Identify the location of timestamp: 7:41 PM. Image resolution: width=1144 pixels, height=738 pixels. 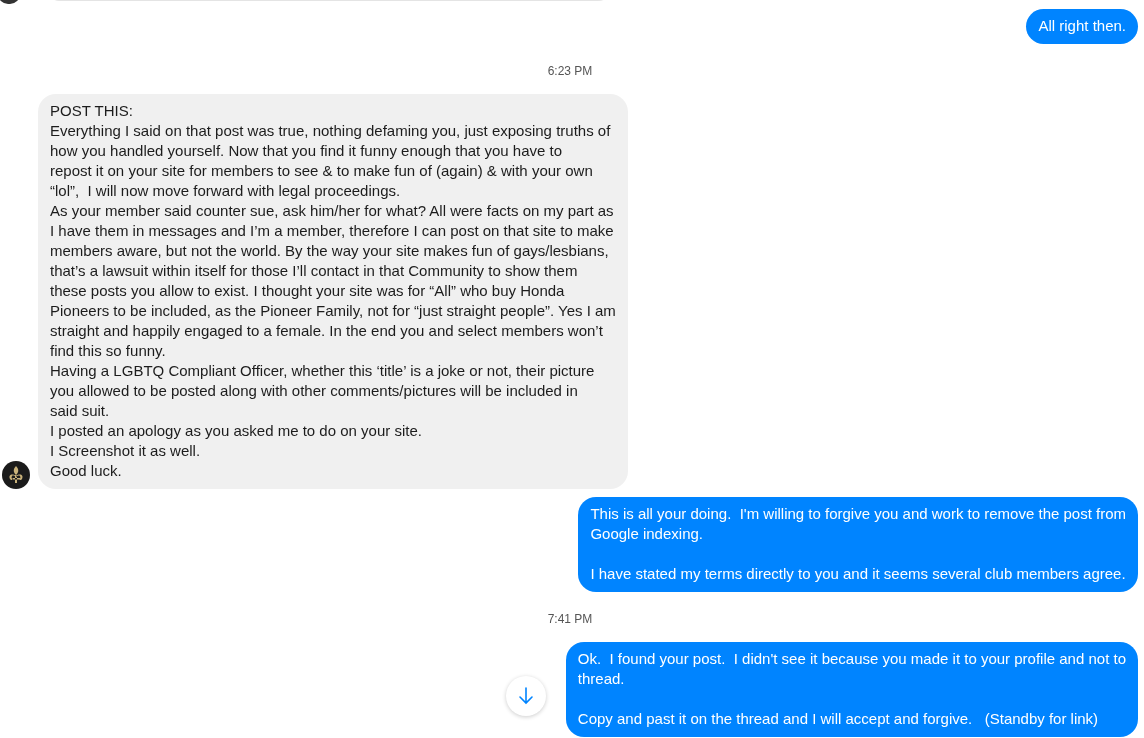
(570, 619).